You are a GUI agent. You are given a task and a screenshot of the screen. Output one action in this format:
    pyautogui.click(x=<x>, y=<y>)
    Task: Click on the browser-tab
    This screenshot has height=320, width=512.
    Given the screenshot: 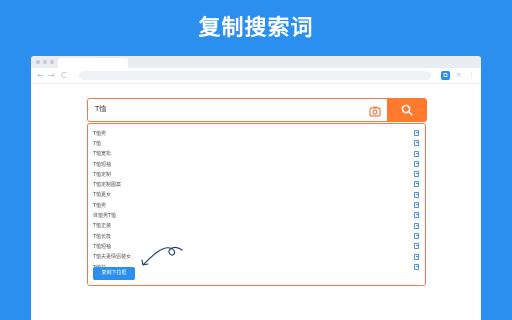 What is the action you would take?
    pyautogui.click(x=93, y=63)
    